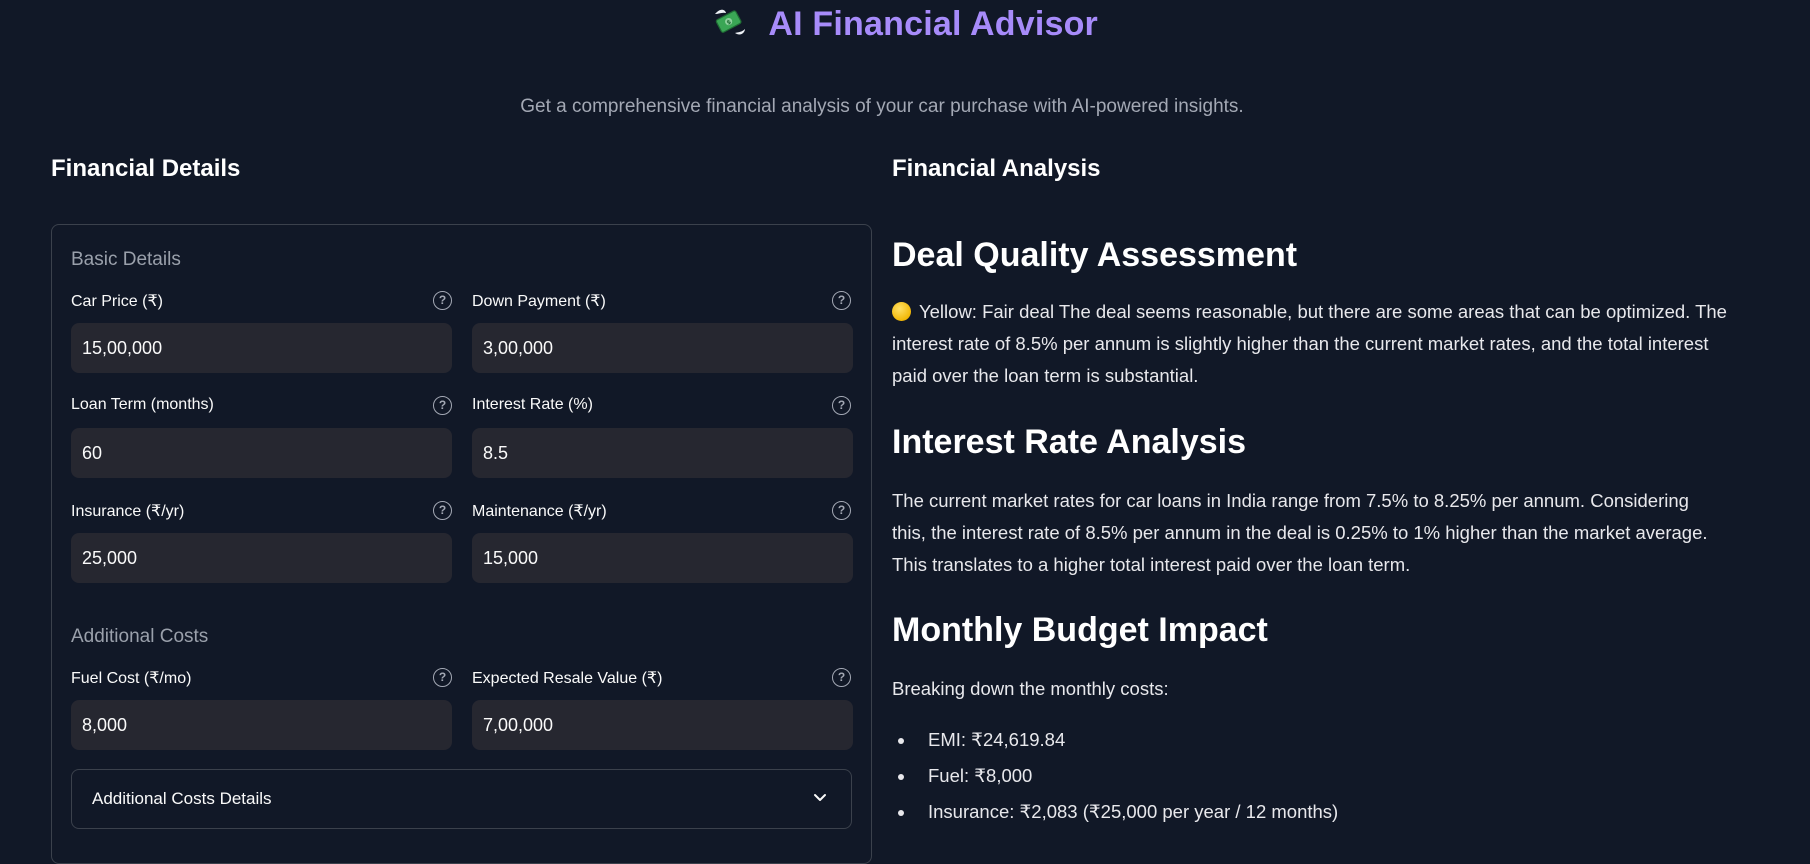 The width and height of the screenshot is (1810, 864). What do you see at coordinates (1080, 630) in the screenshot?
I see `monthly-budget-heading: Monthly Budget Impact` at bounding box center [1080, 630].